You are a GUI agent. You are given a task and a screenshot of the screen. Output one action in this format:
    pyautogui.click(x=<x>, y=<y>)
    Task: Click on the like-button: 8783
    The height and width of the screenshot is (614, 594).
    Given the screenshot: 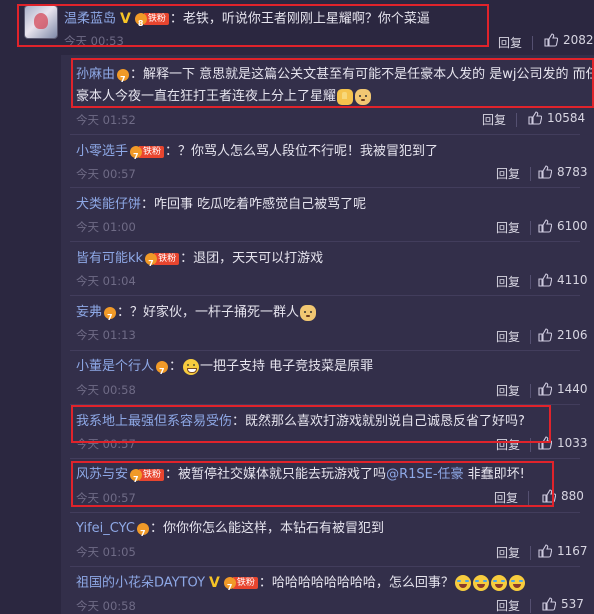 What is the action you would take?
    pyautogui.click(x=563, y=172)
    